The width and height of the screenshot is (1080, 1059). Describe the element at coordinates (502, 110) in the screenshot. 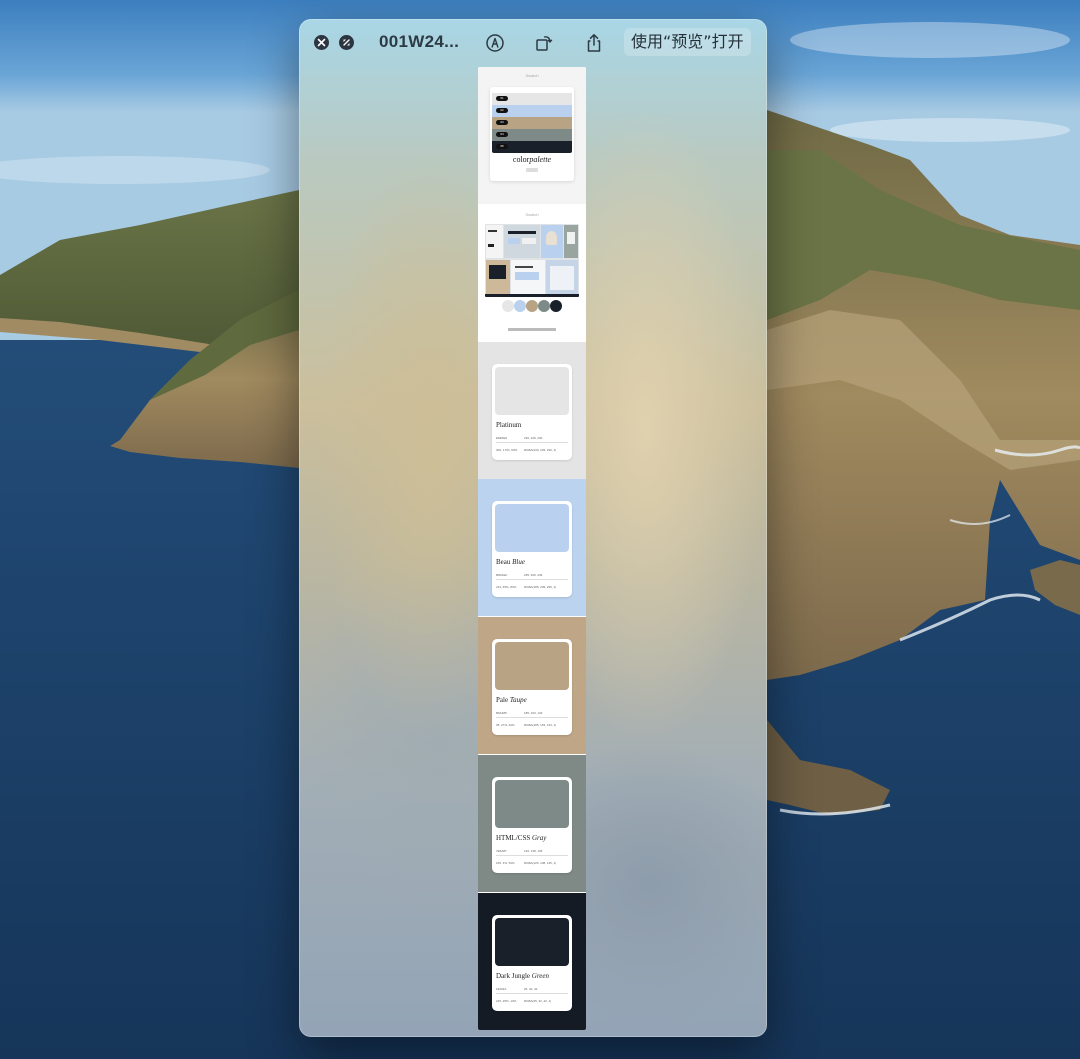

I see `stripe-tag: 02` at that location.